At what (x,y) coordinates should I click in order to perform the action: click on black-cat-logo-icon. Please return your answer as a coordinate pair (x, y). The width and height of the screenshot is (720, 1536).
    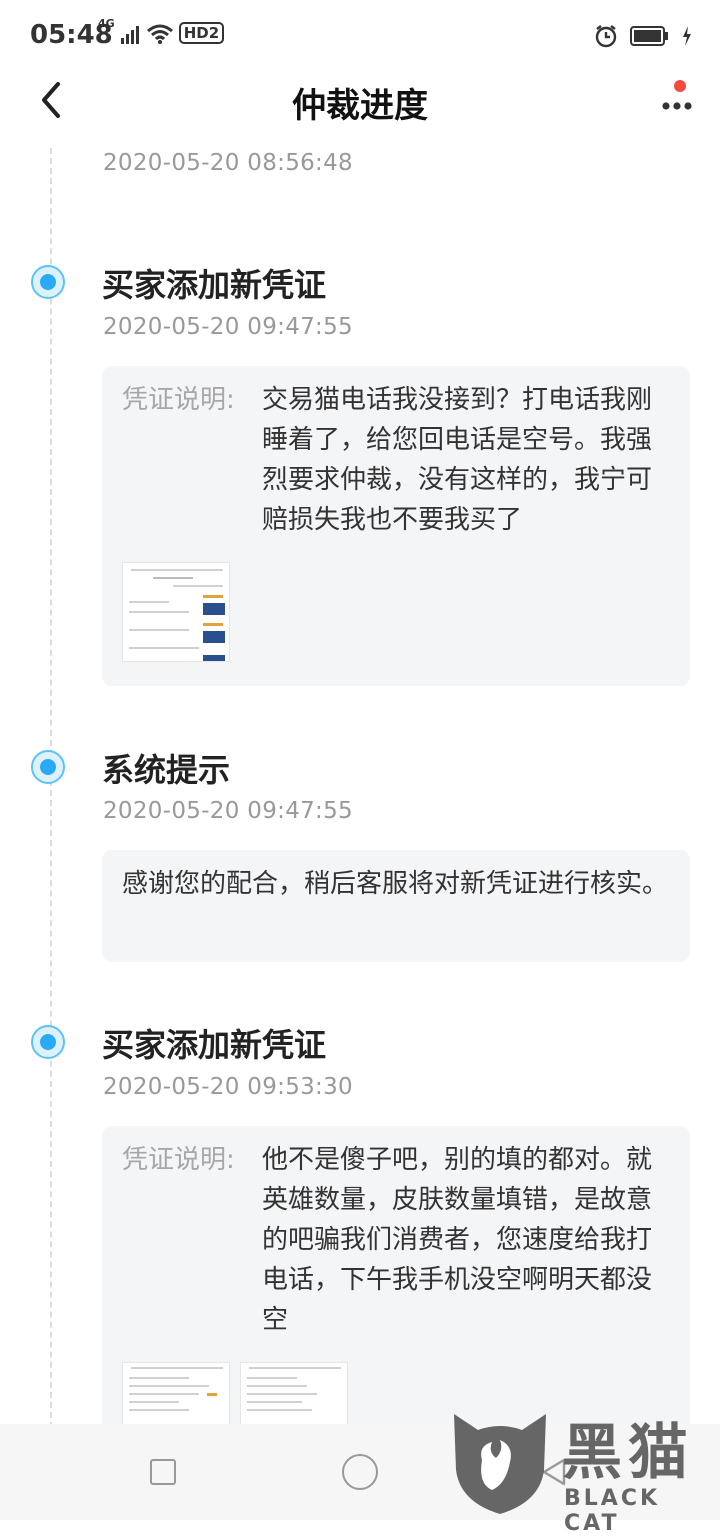
    Looking at the image, I should click on (500, 1464).